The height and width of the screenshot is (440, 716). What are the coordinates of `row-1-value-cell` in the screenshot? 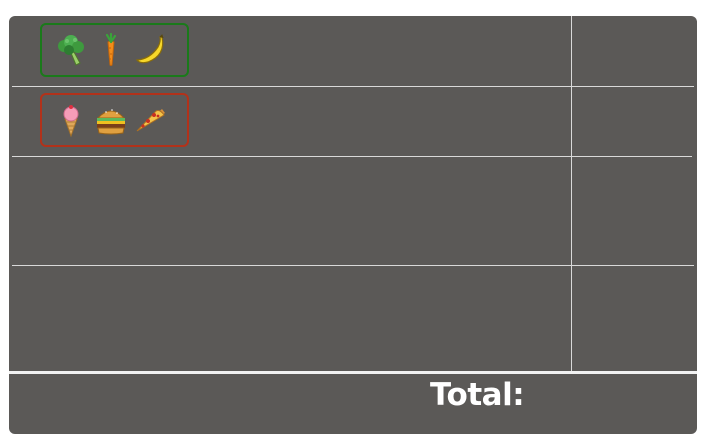 It's located at (634, 51).